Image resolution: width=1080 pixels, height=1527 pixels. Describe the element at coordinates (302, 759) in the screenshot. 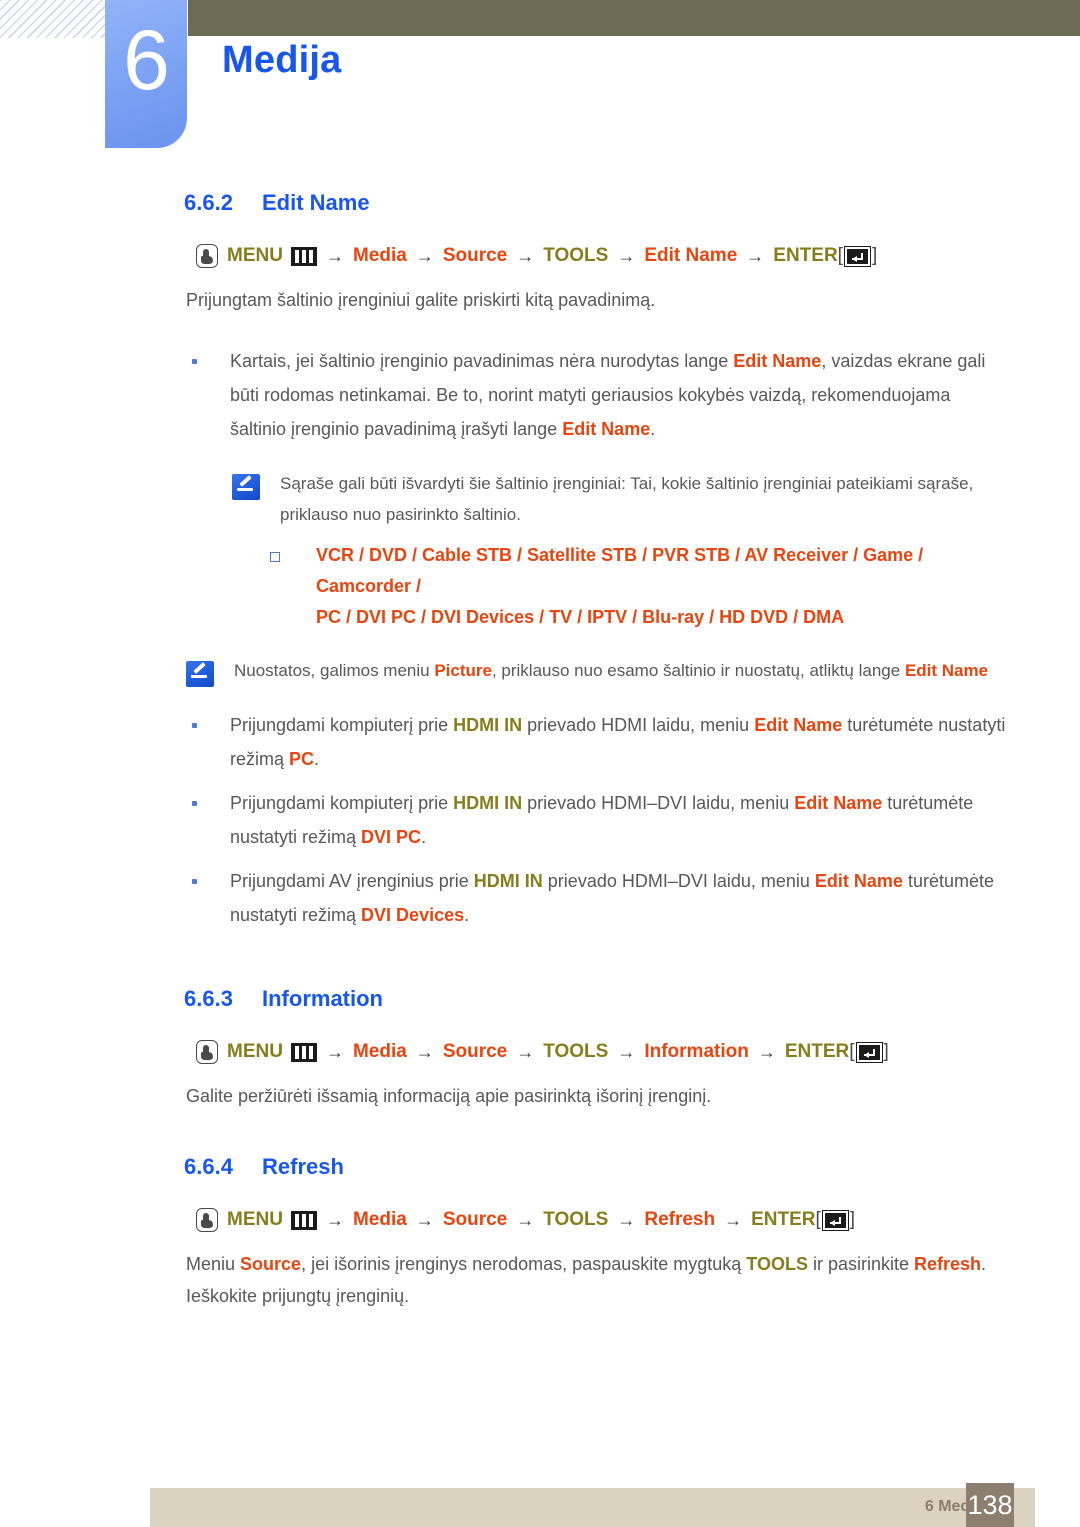

I see `highlight-pc: PC` at that location.